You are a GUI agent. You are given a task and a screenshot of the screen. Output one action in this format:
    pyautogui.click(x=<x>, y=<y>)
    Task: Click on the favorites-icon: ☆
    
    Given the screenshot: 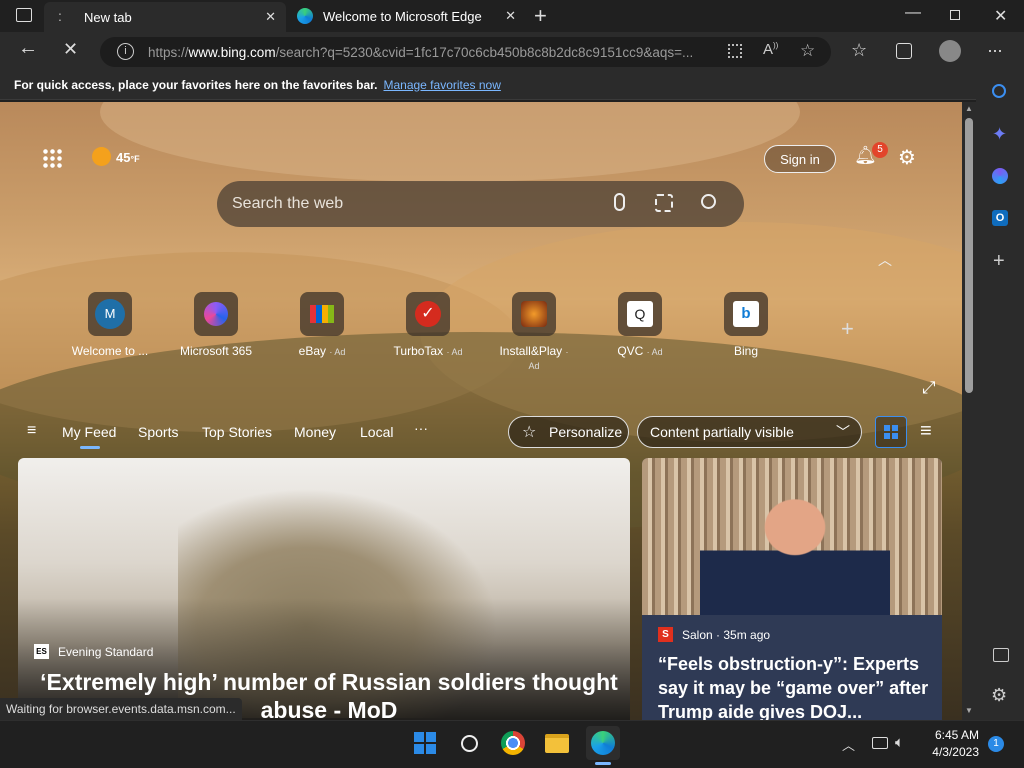 What is the action you would take?
    pyautogui.click(x=859, y=50)
    